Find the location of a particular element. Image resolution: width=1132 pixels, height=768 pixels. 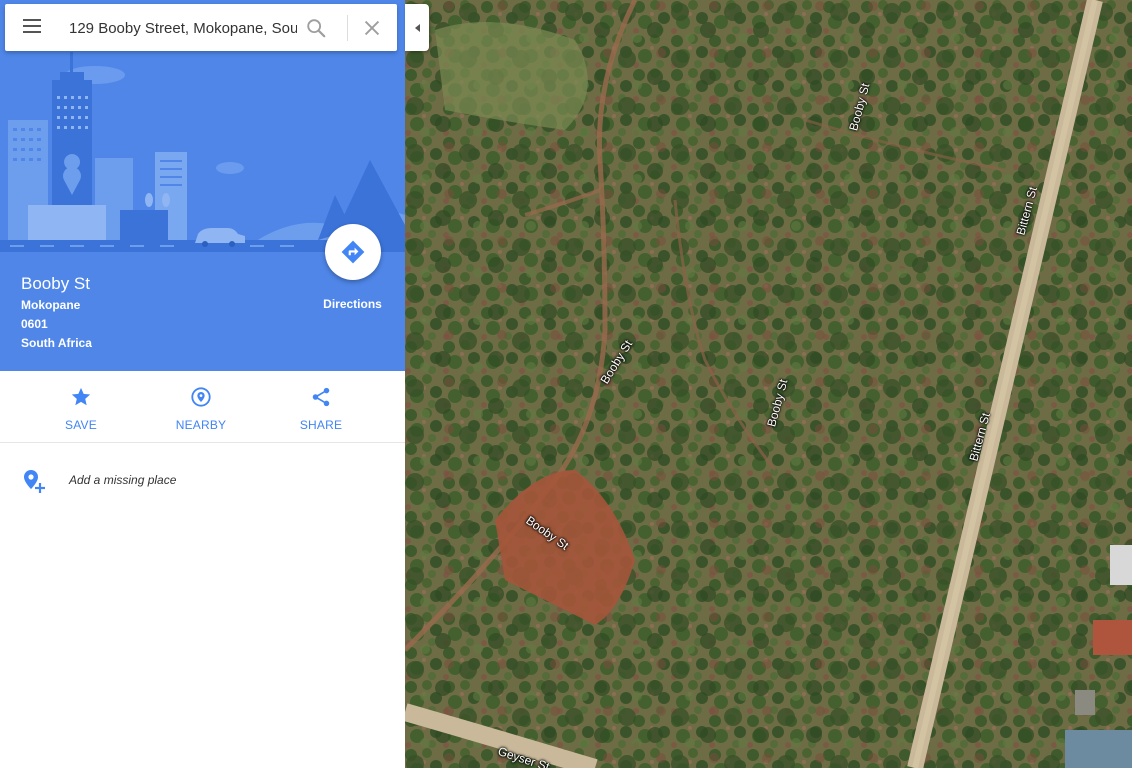

directions-icon is located at coordinates (353, 252).